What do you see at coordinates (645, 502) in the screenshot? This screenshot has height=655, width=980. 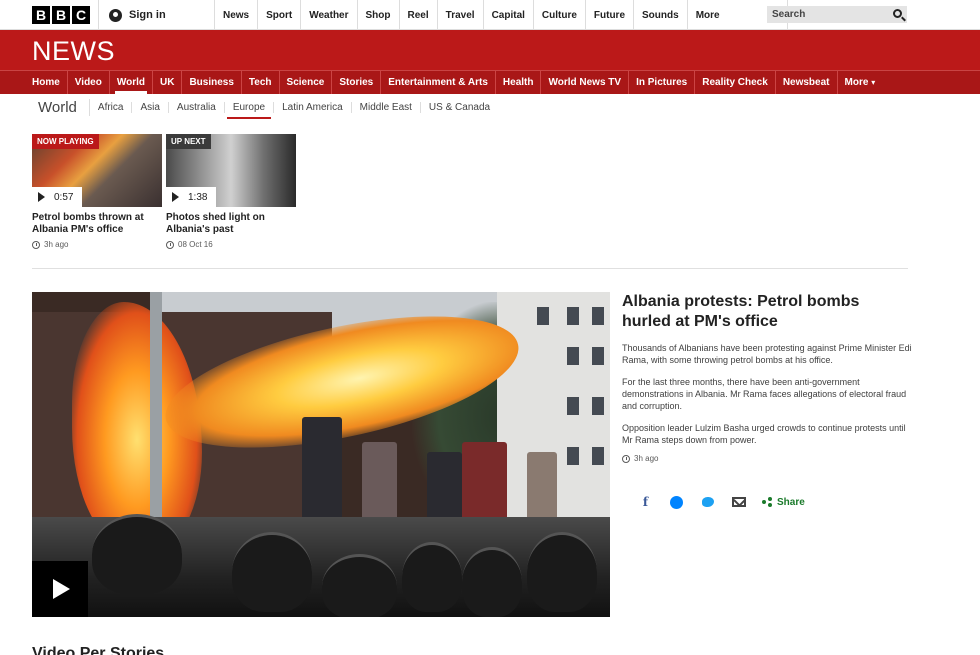 I see `facebook-icon: f` at bounding box center [645, 502].